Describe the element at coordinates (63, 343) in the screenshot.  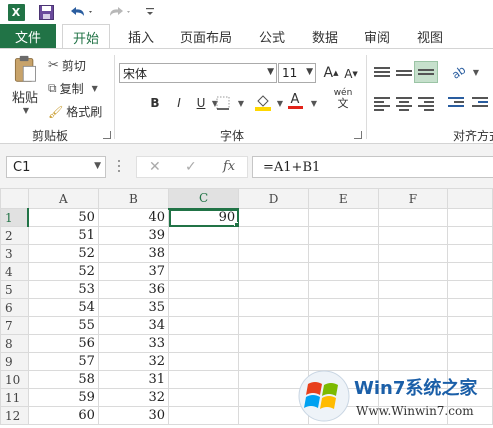
I see `cell-a: 56` at that location.